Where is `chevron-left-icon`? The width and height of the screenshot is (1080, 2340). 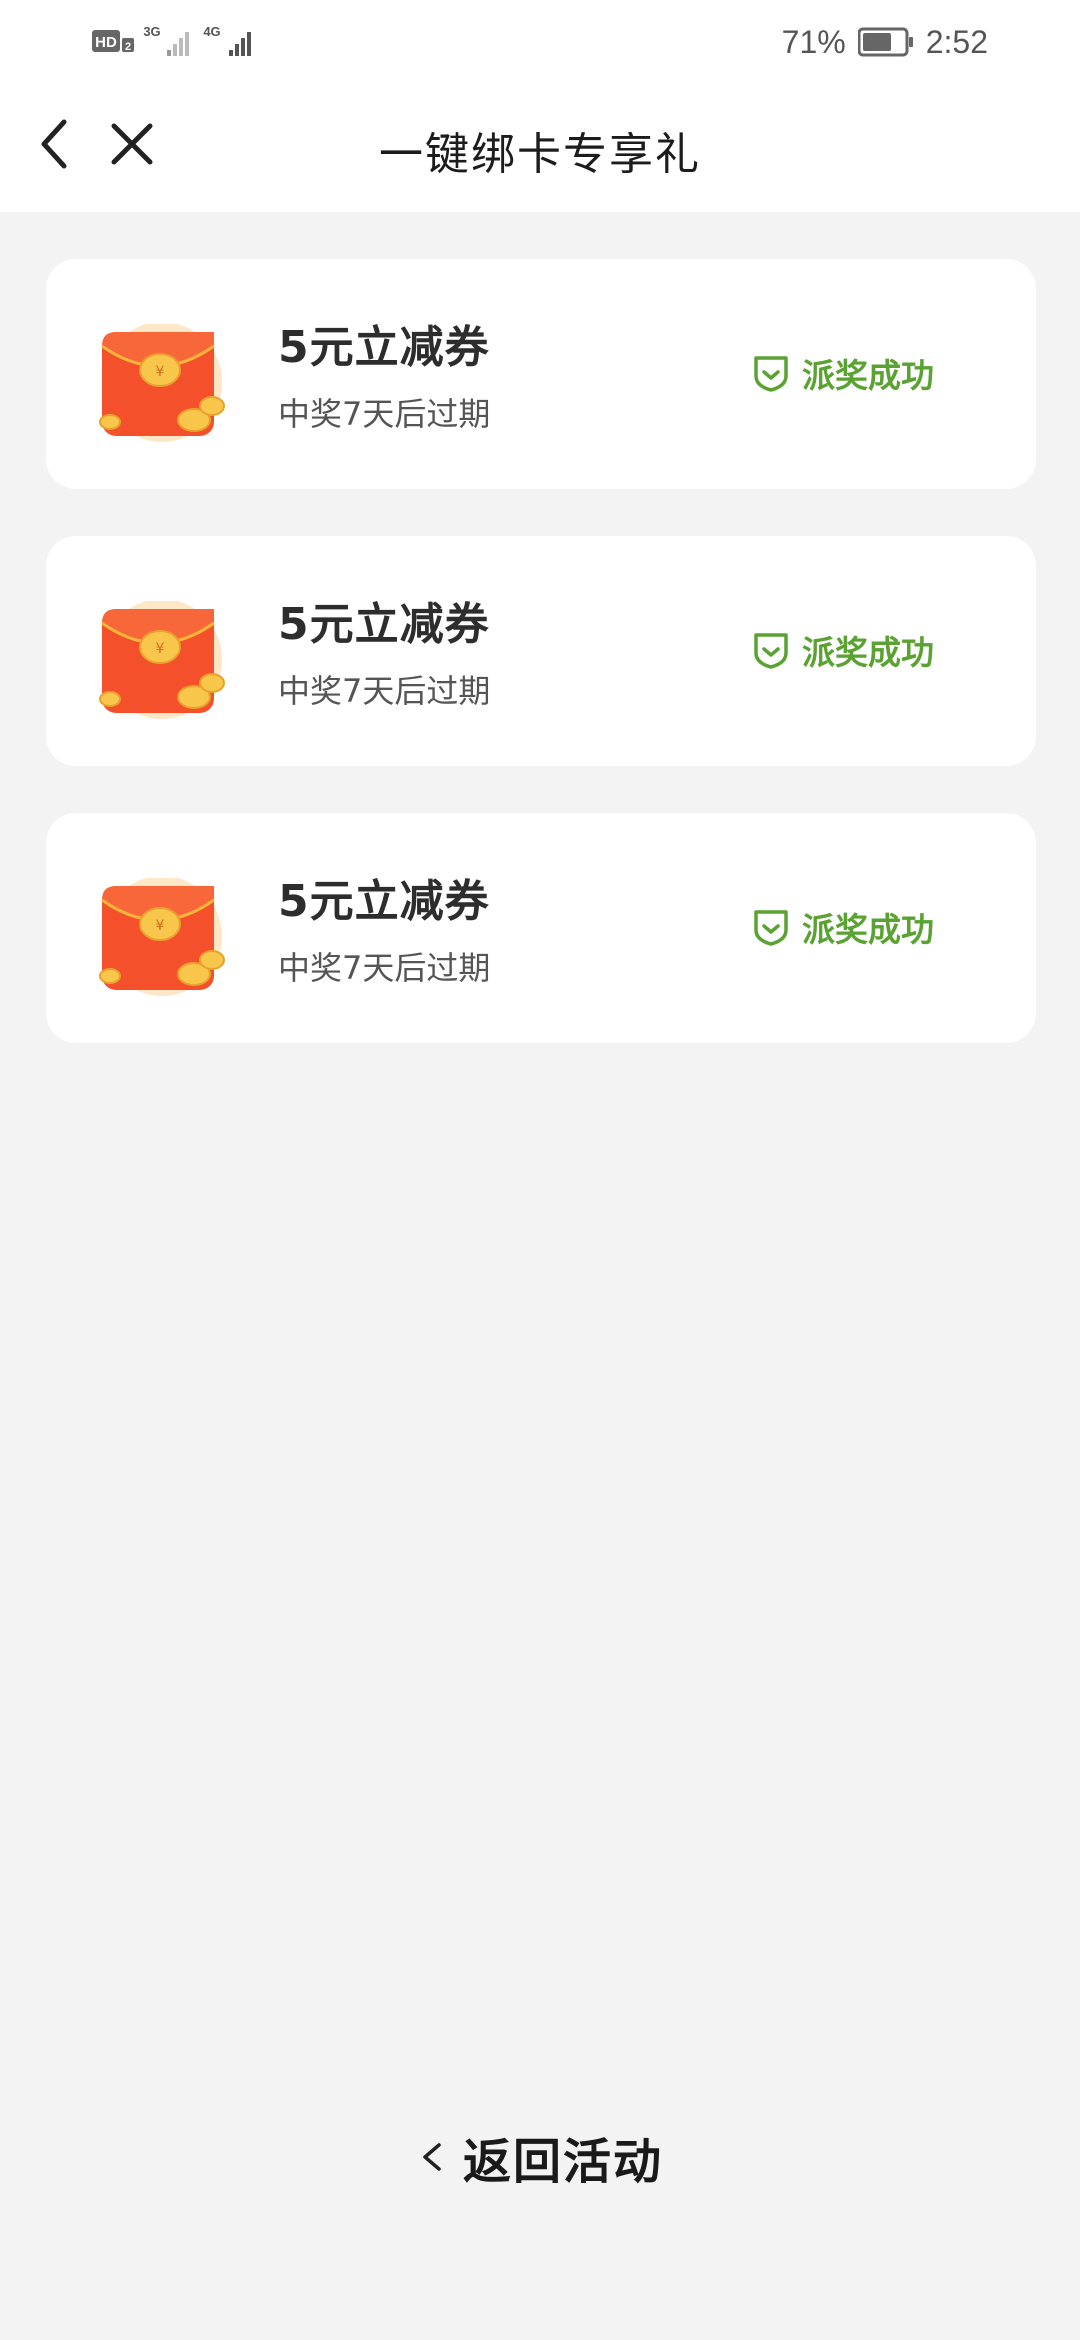 chevron-left-icon is located at coordinates (432, 2157).